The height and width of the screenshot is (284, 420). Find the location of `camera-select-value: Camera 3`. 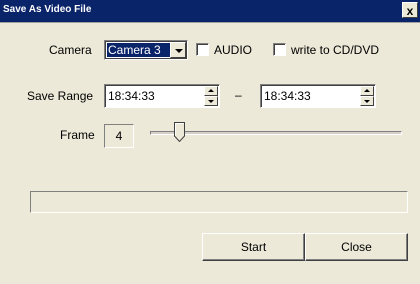

camera-select-value: Camera 3 is located at coordinates (138, 50).